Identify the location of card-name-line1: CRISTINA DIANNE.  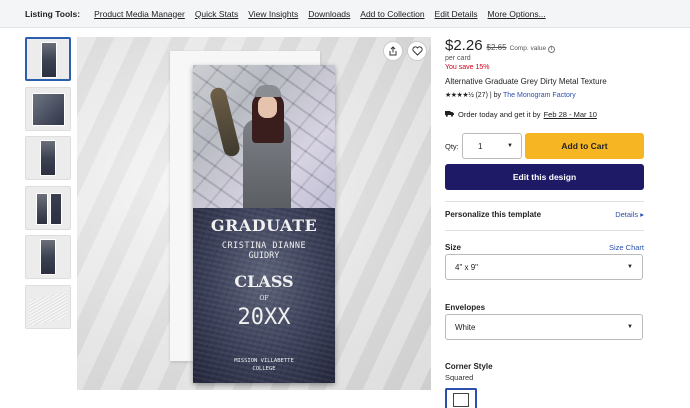
(264, 246).